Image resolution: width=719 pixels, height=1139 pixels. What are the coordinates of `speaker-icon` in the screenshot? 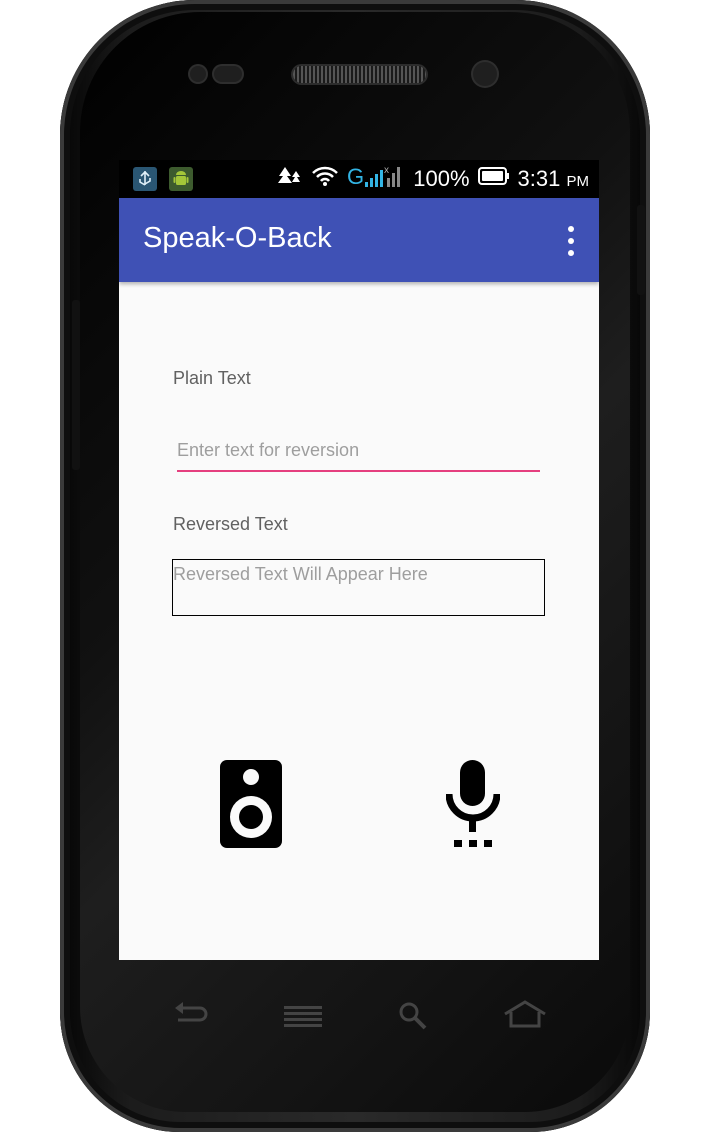 It's located at (251, 804).